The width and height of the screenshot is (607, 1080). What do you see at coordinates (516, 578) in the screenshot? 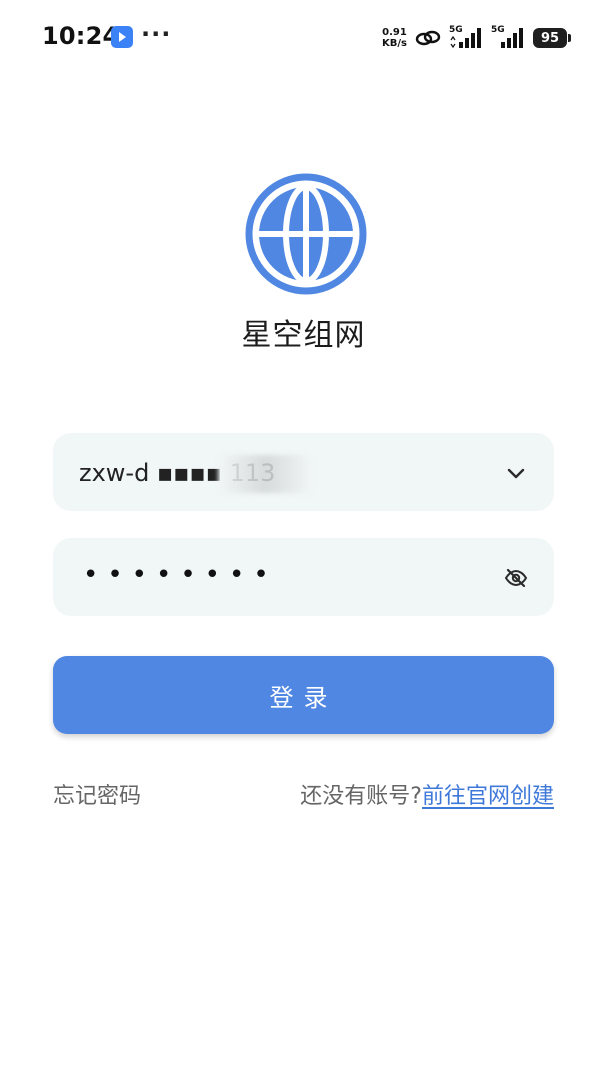
I see `eye-off-icon` at bounding box center [516, 578].